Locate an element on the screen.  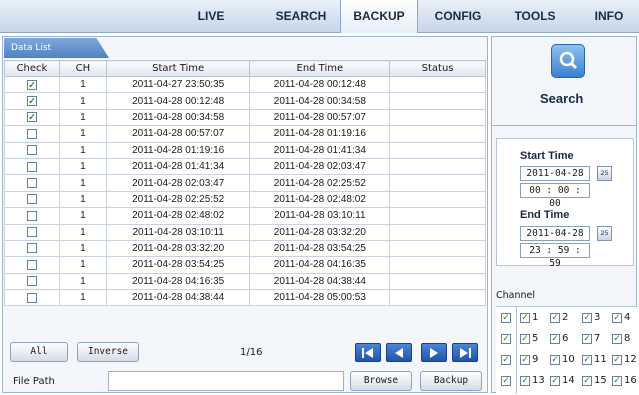
data-list-tab: Data List is located at coordinates (56, 48).